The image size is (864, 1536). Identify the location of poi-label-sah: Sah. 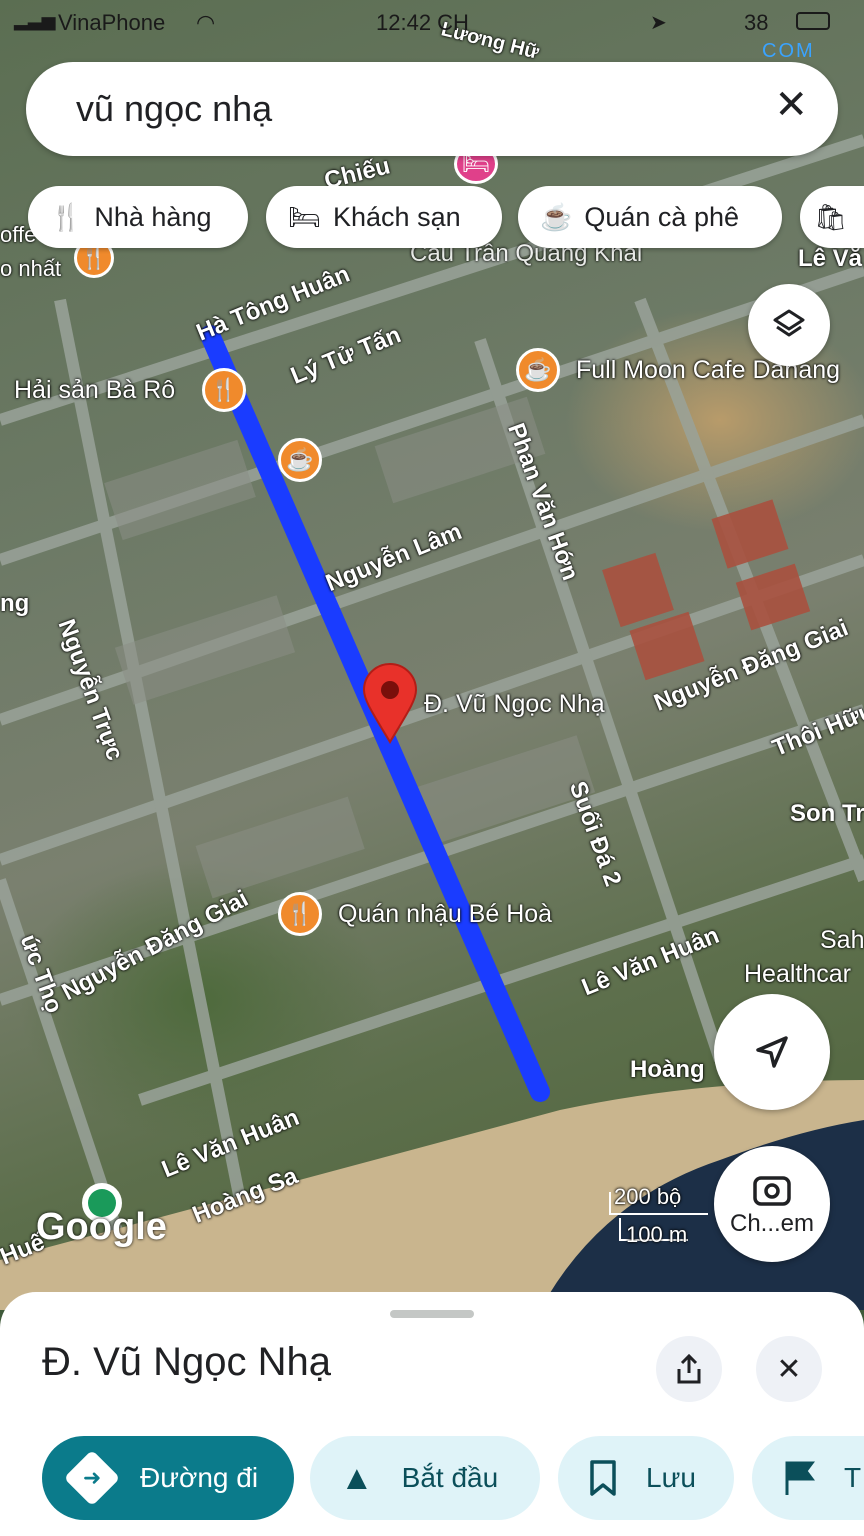
(842, 940).